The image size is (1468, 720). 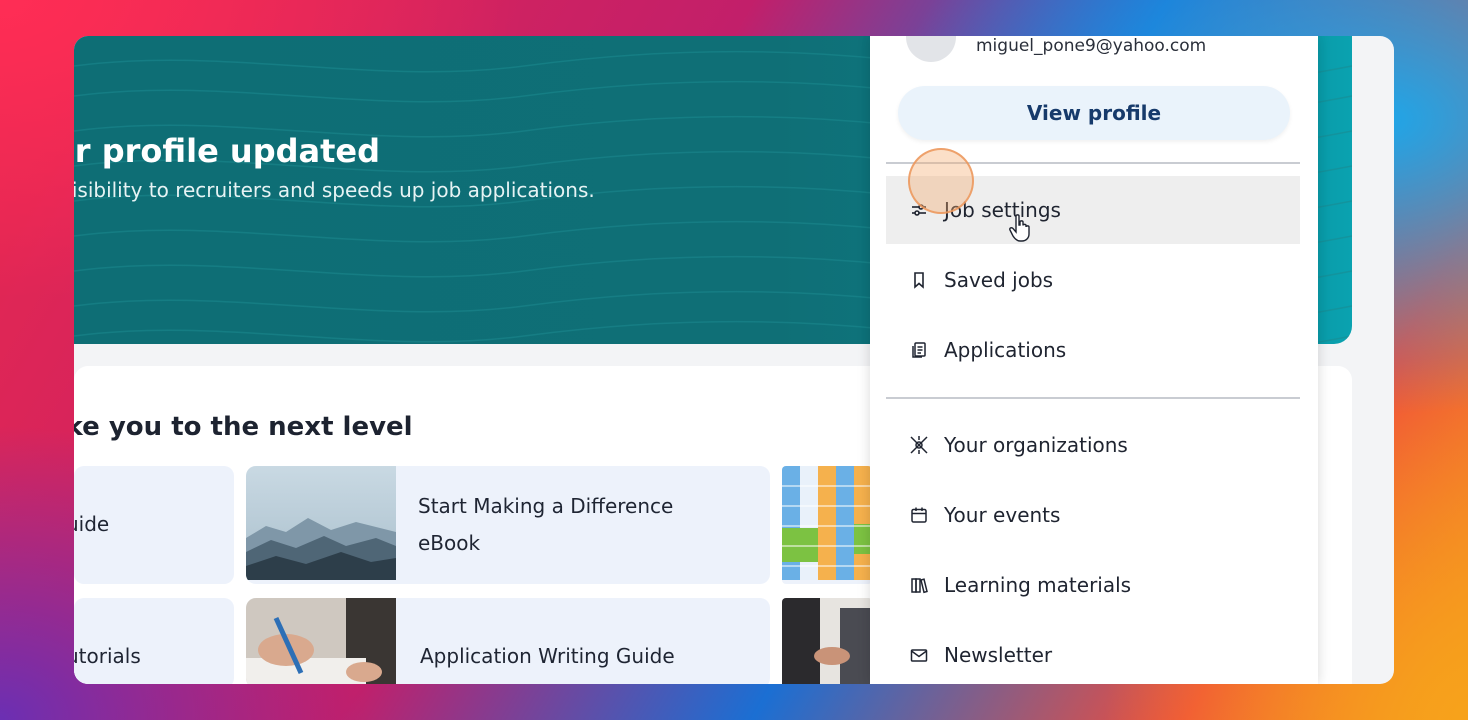 I want to click on handshake-image, so click(x=827, y=641).